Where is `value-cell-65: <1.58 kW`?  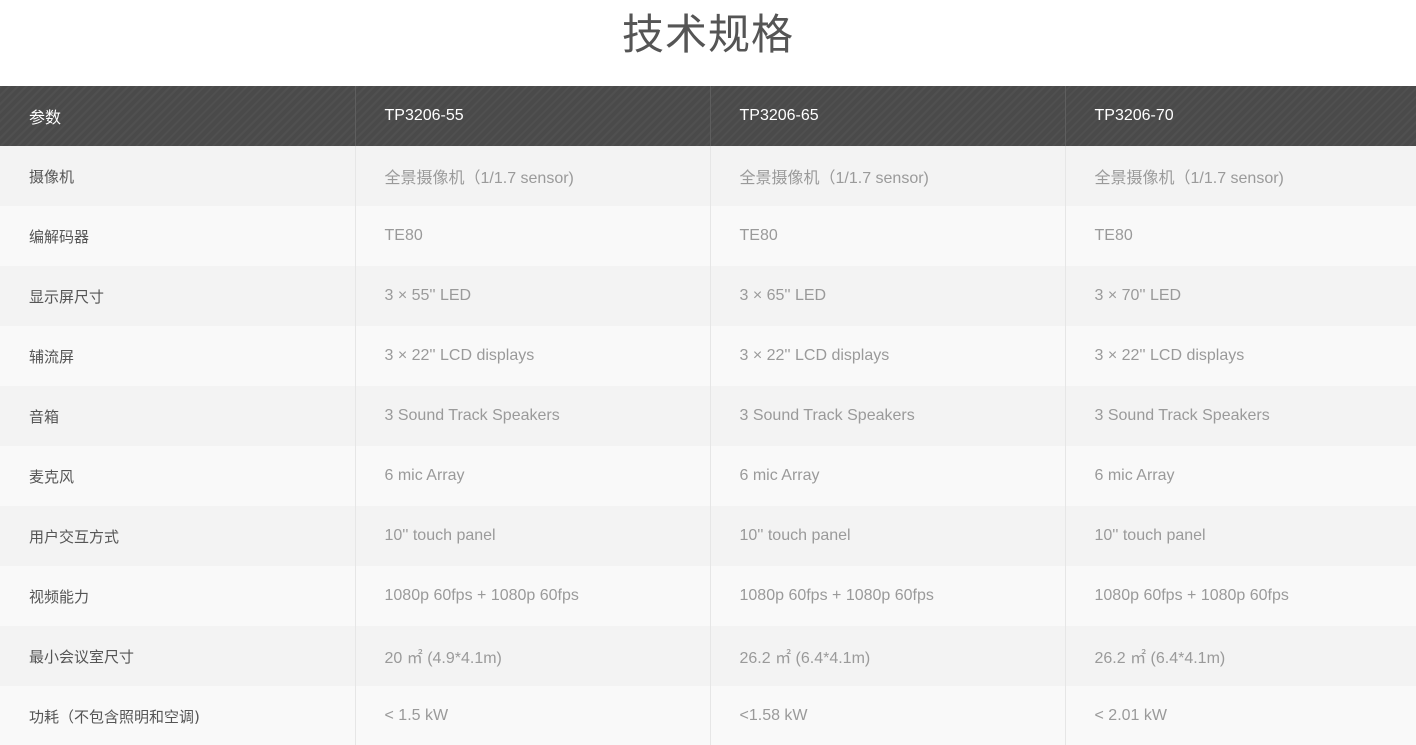 value-cell-65: <1.58 kW is located at coordinates (887, 715).